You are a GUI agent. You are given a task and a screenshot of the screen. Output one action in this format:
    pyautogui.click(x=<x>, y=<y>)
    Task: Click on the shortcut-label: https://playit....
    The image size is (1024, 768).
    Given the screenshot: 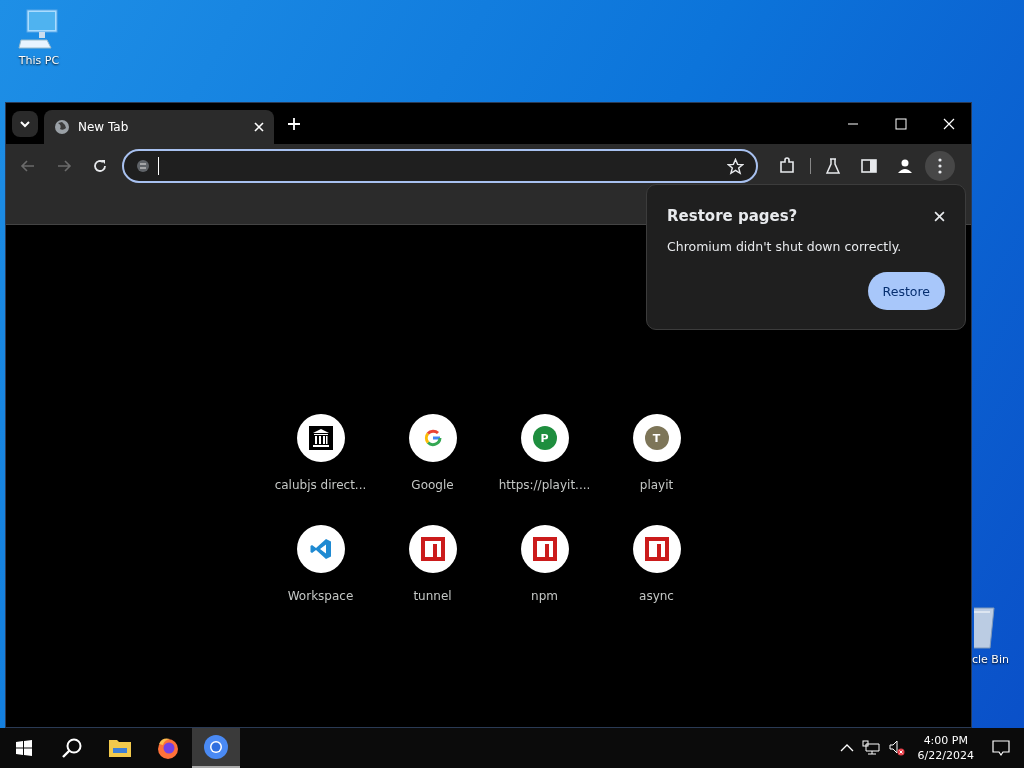 What is the action you would take?
    pyautogui.click(x=544, y=485)
    